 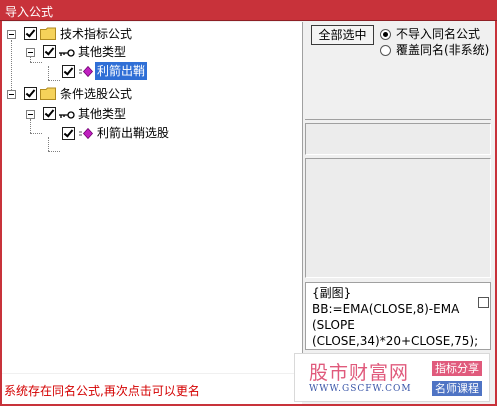 What do you see at coordinates (152, 94) in the screenshot?
I see `tree-node-stock-selection-formulas: 条件选股公式` at bounding box center [152, 94].